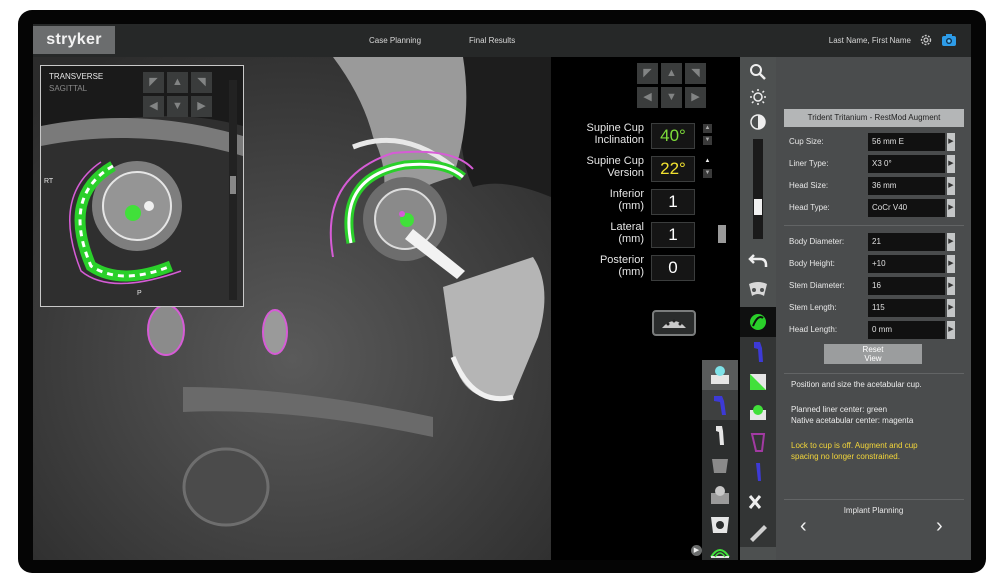  I want to click on reset-view-button: Reset View, so click(873, 354).